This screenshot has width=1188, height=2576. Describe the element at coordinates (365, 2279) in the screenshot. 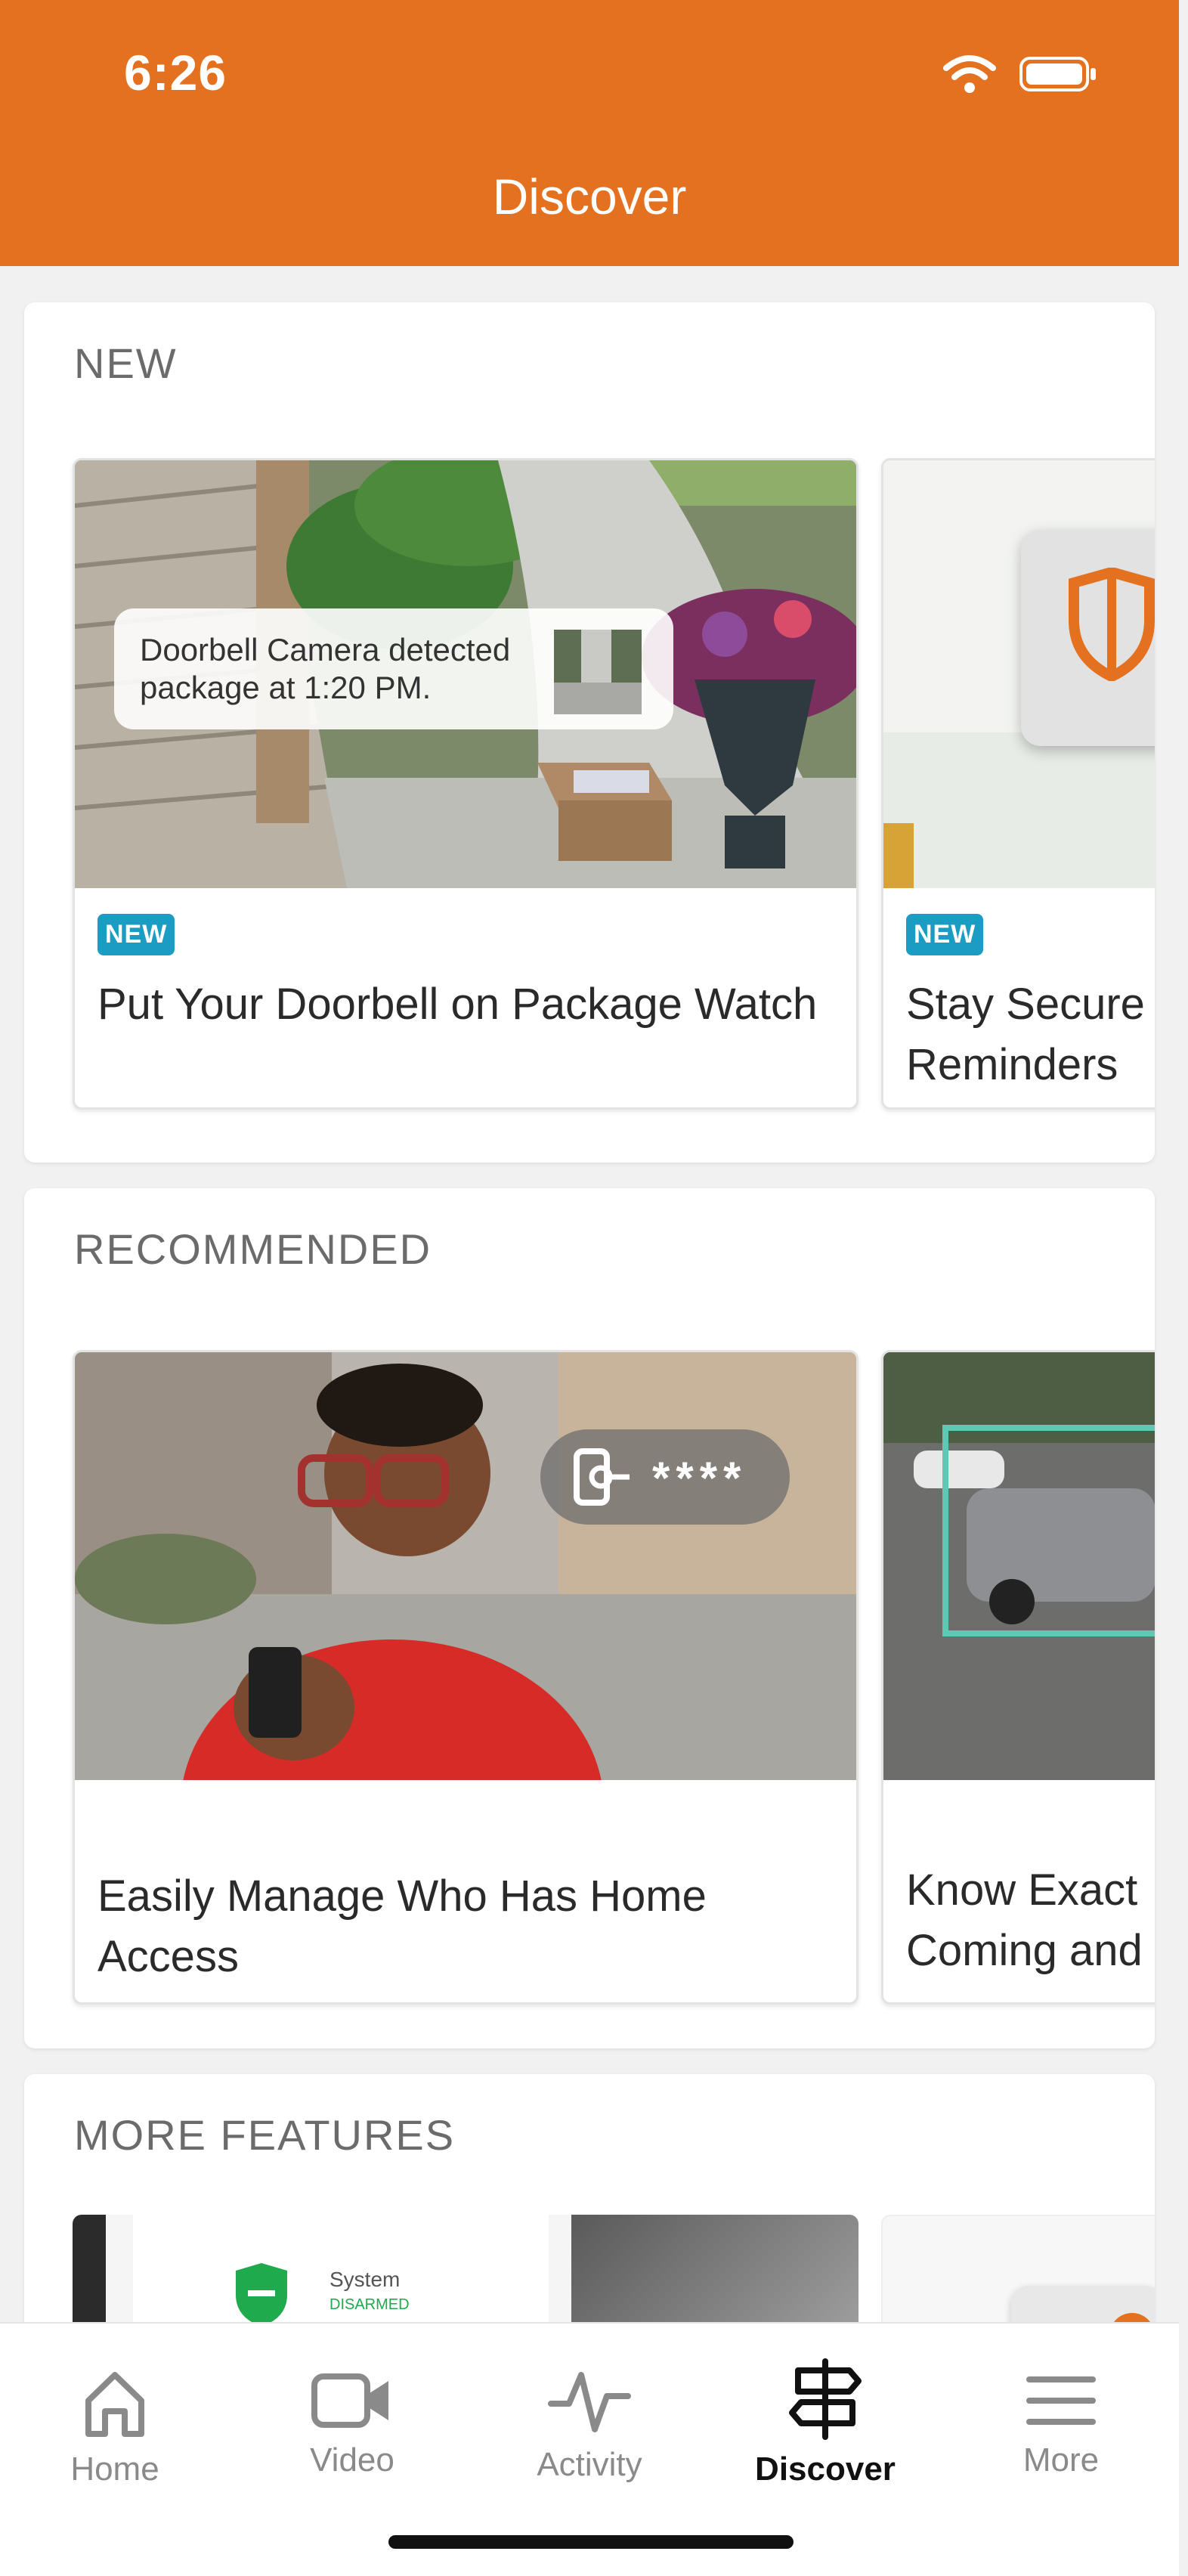

I see `preview-system-label: System` at that location.